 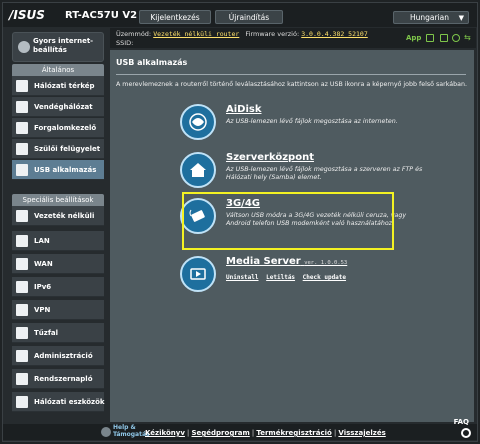 What do you see at coordinates (65, 128) in the screenshot?
I see `sidebar-item-label: Forgalomkezelő` at bounding box center [65, 128].